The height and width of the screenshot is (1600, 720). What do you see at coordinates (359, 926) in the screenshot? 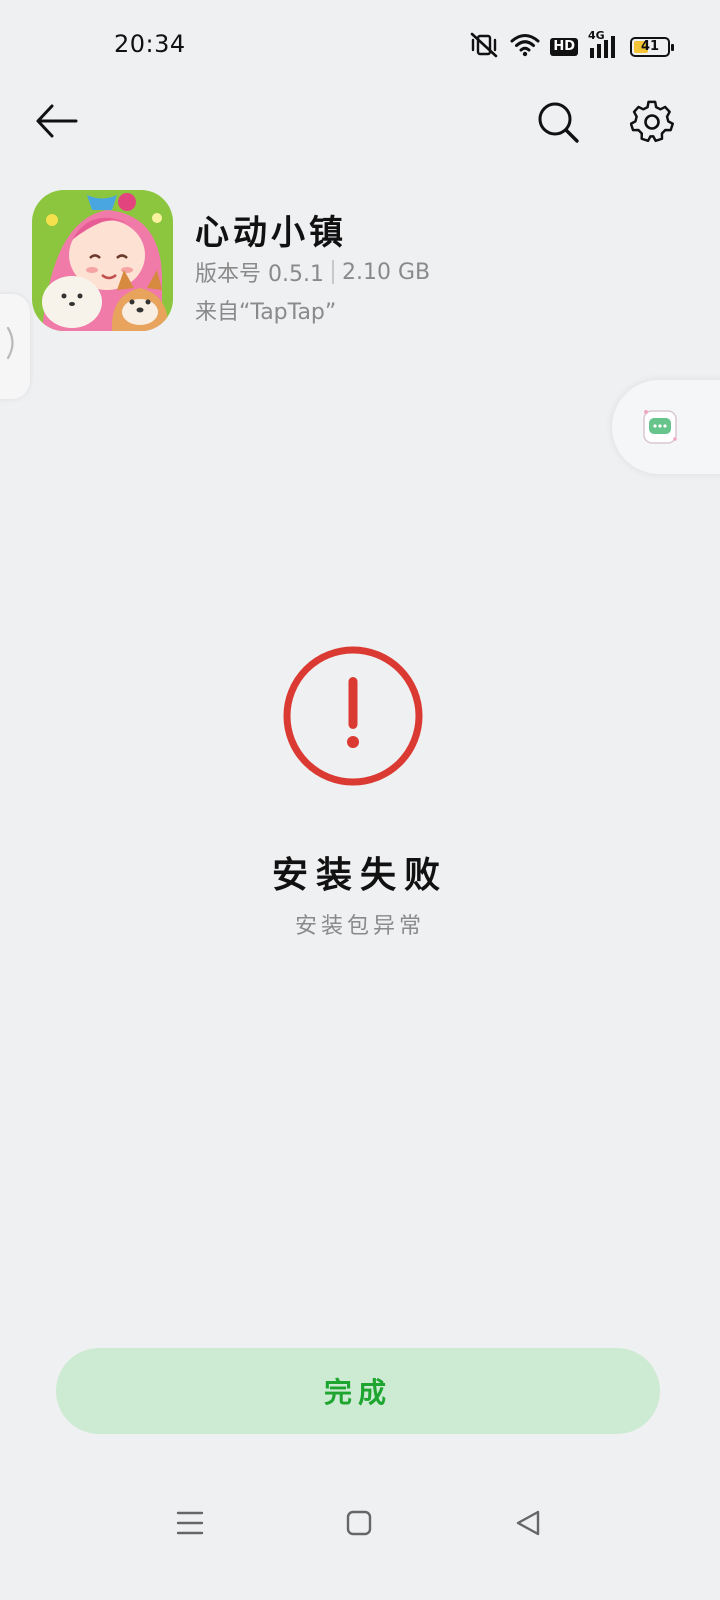
I see `error-subtitle: 安装包异常` at bounding box center [359, 926].